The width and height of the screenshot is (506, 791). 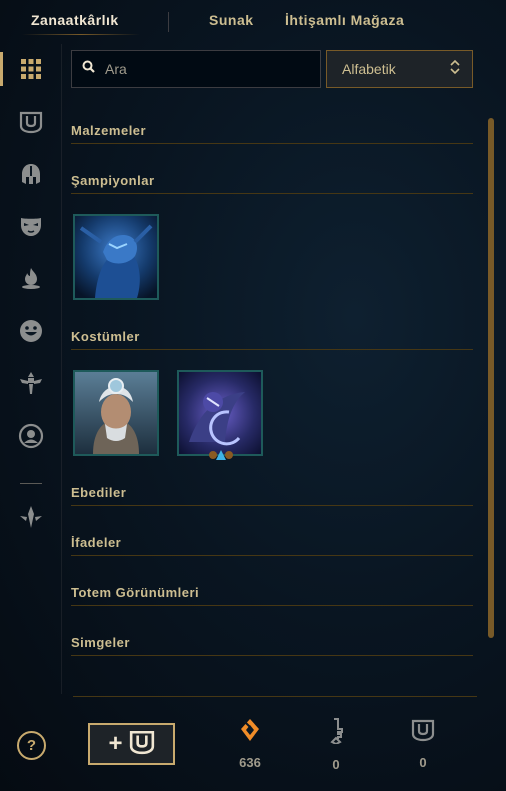 What do you see at coordinates (31, 483) in the screenshot?
I see `rail-divider` at bounding box center [31, 483].